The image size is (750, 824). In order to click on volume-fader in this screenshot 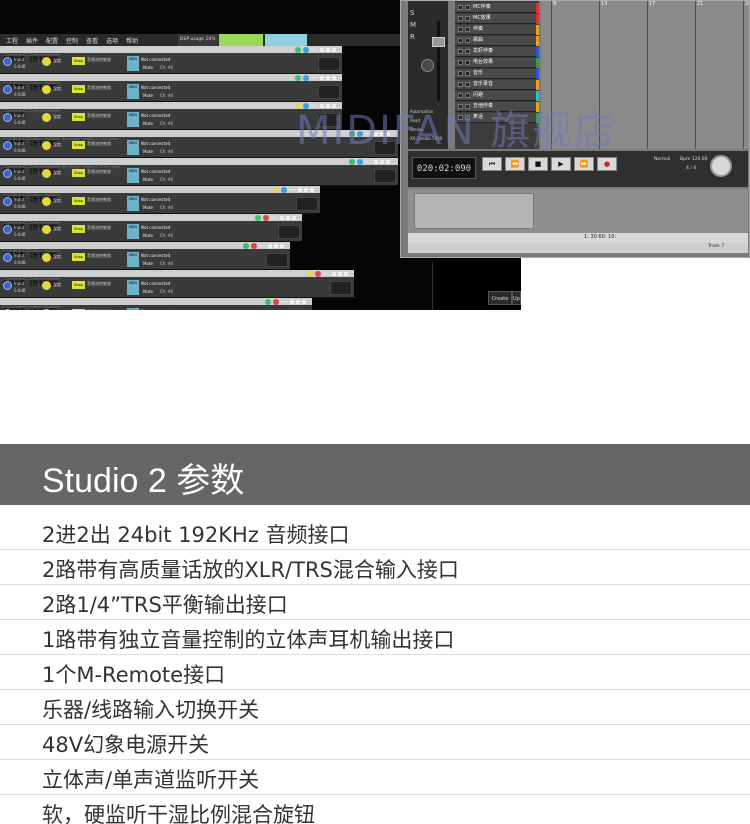, I will do `click(438, 42)`.